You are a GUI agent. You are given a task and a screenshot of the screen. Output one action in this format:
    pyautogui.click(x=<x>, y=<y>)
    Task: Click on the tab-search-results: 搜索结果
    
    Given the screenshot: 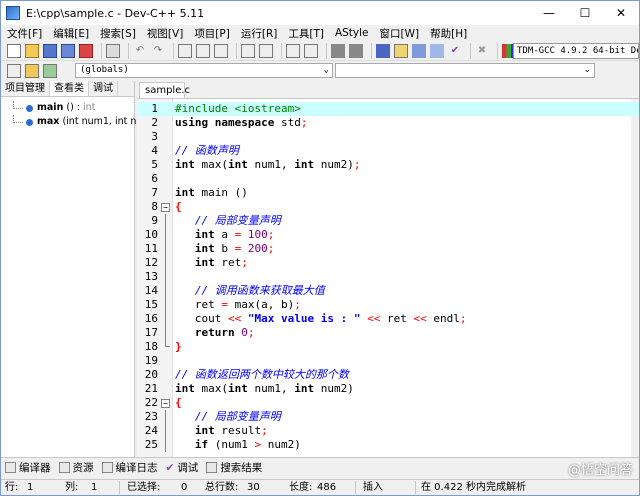 What is the action you would take?
    pyautogui.click(x=234, y=467)
    